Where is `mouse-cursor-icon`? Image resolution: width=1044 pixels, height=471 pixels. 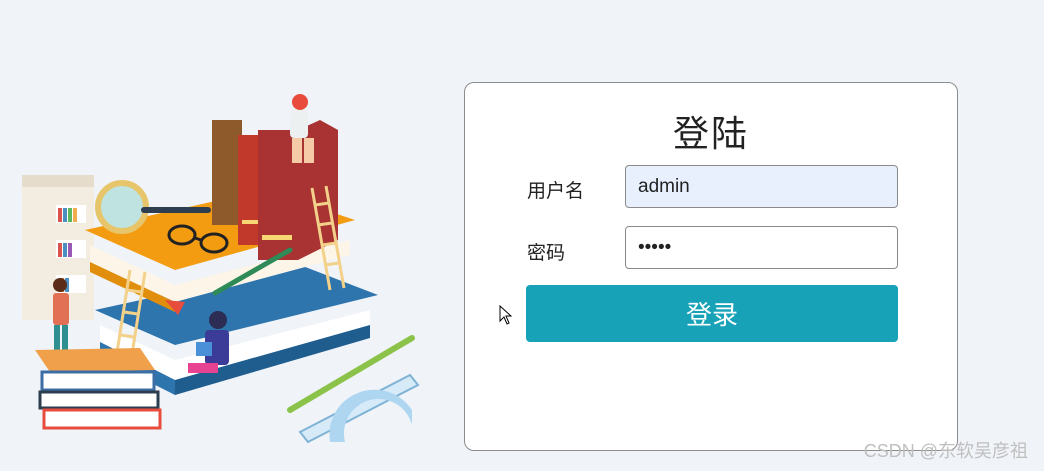
mouse-cursor-icon is located at coordinates (506, 315).